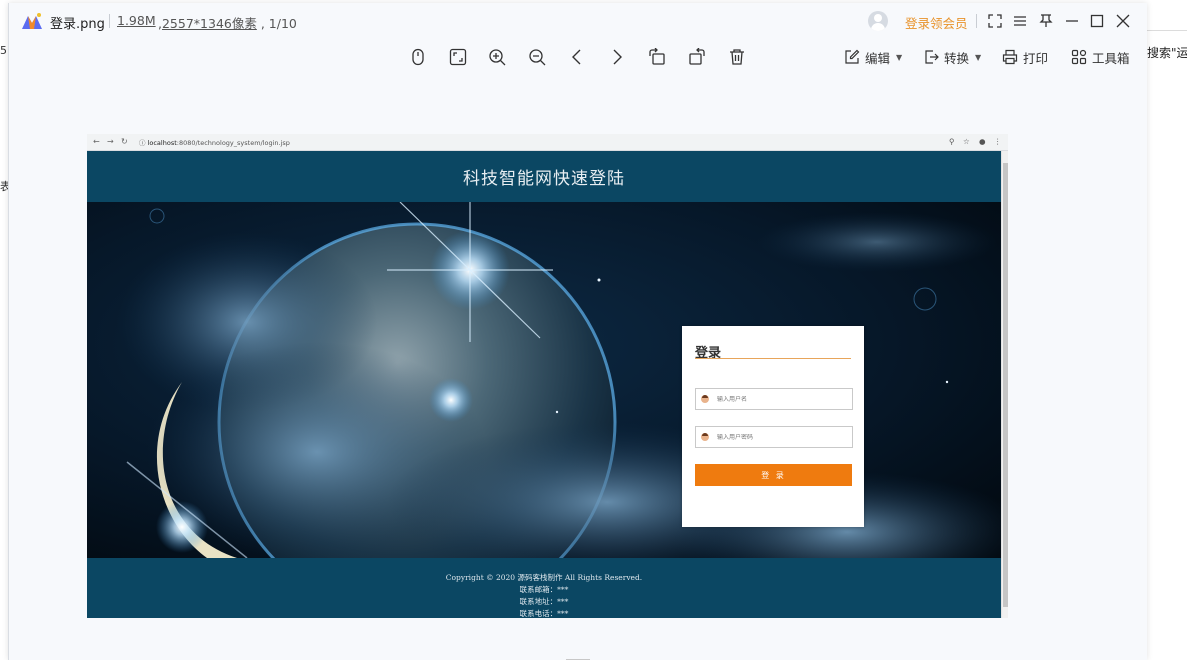  I want to click on heading-underline, so click(773, 358).